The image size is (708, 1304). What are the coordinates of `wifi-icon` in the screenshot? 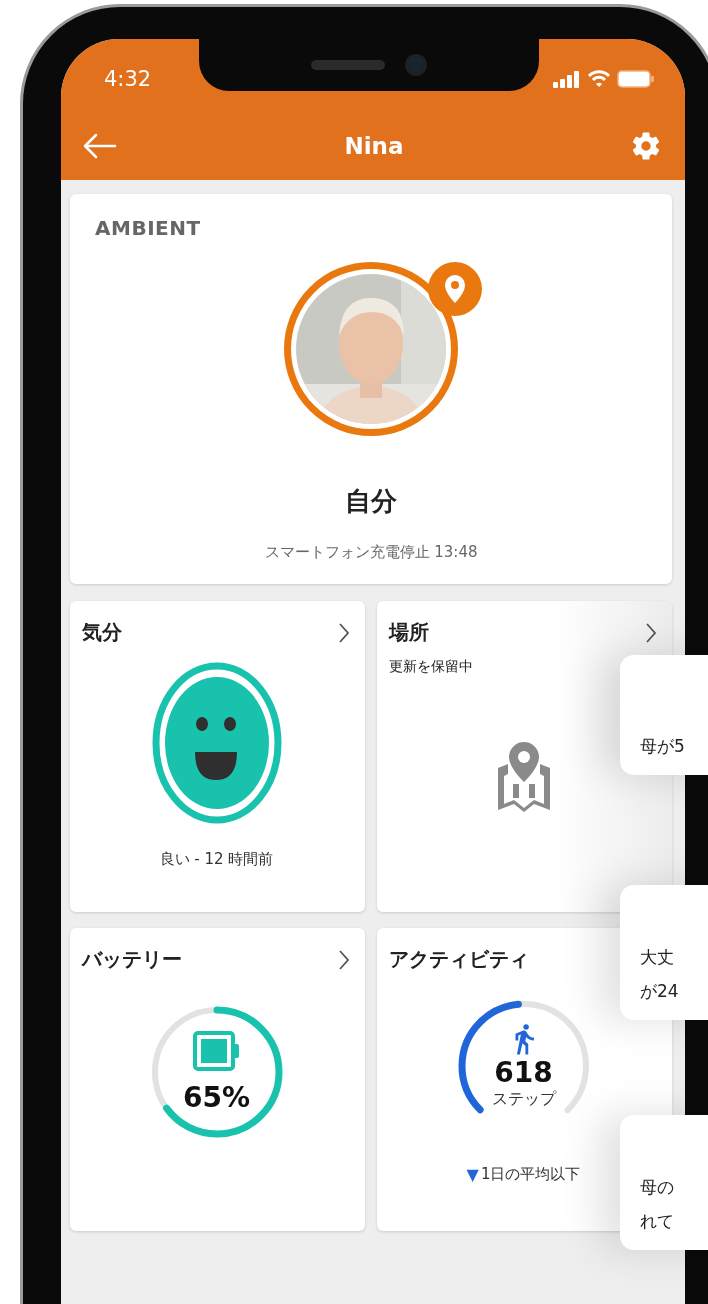 It's located at (599, 79).